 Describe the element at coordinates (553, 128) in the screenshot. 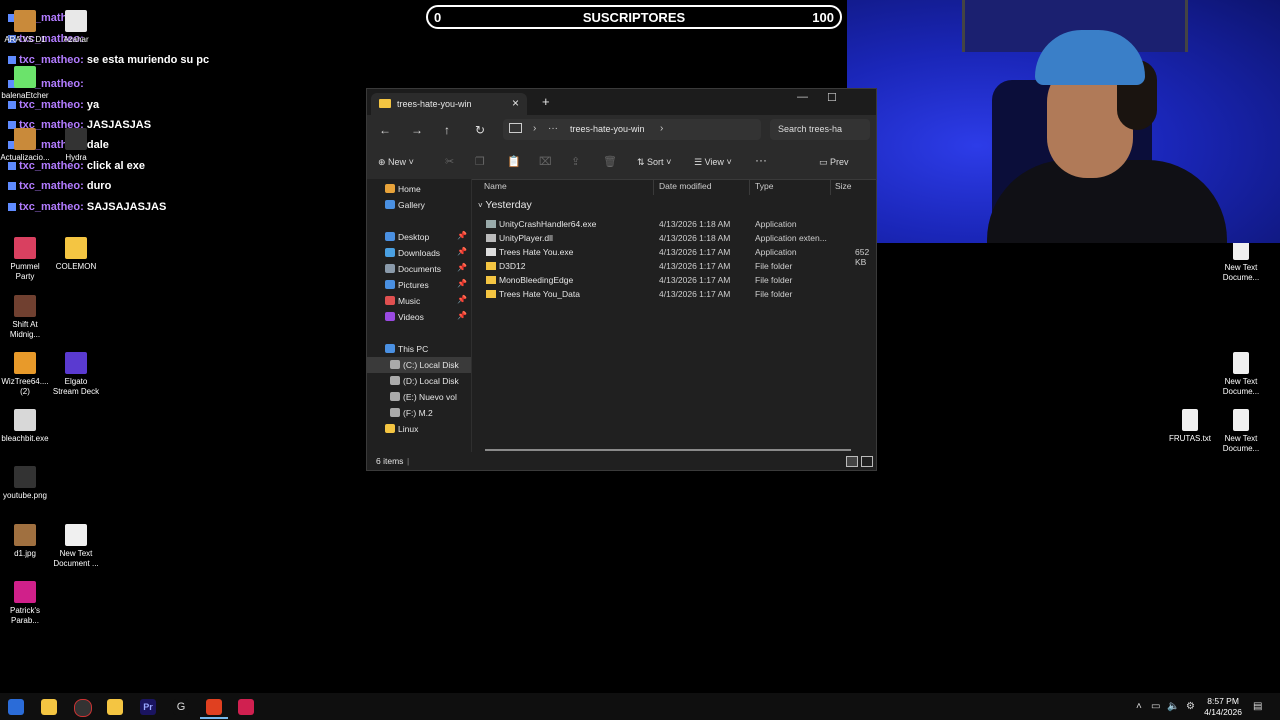

I see `breadcrumb-more: ···` at that location.